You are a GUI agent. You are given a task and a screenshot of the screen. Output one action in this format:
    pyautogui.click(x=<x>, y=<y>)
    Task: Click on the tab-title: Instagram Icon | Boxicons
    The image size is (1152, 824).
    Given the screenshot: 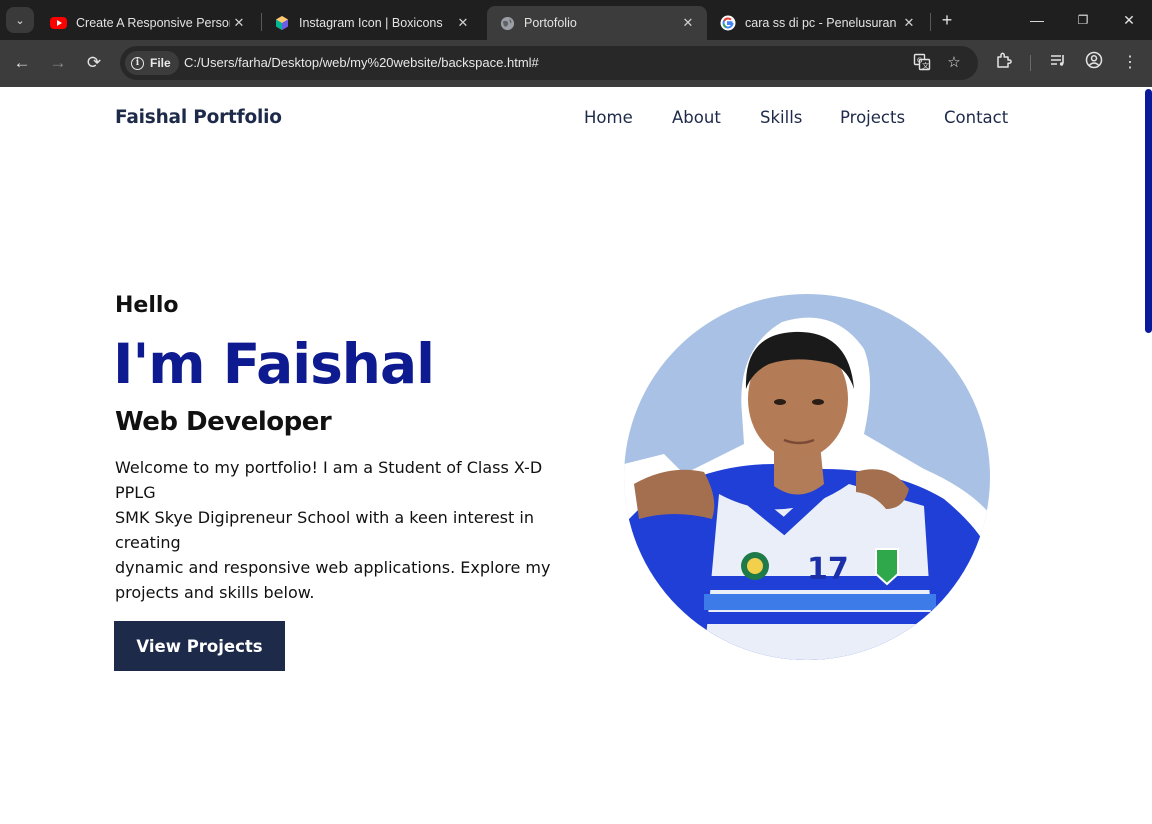 What is the action you would take?
    pyautogui.click(x=371, y=23)
    